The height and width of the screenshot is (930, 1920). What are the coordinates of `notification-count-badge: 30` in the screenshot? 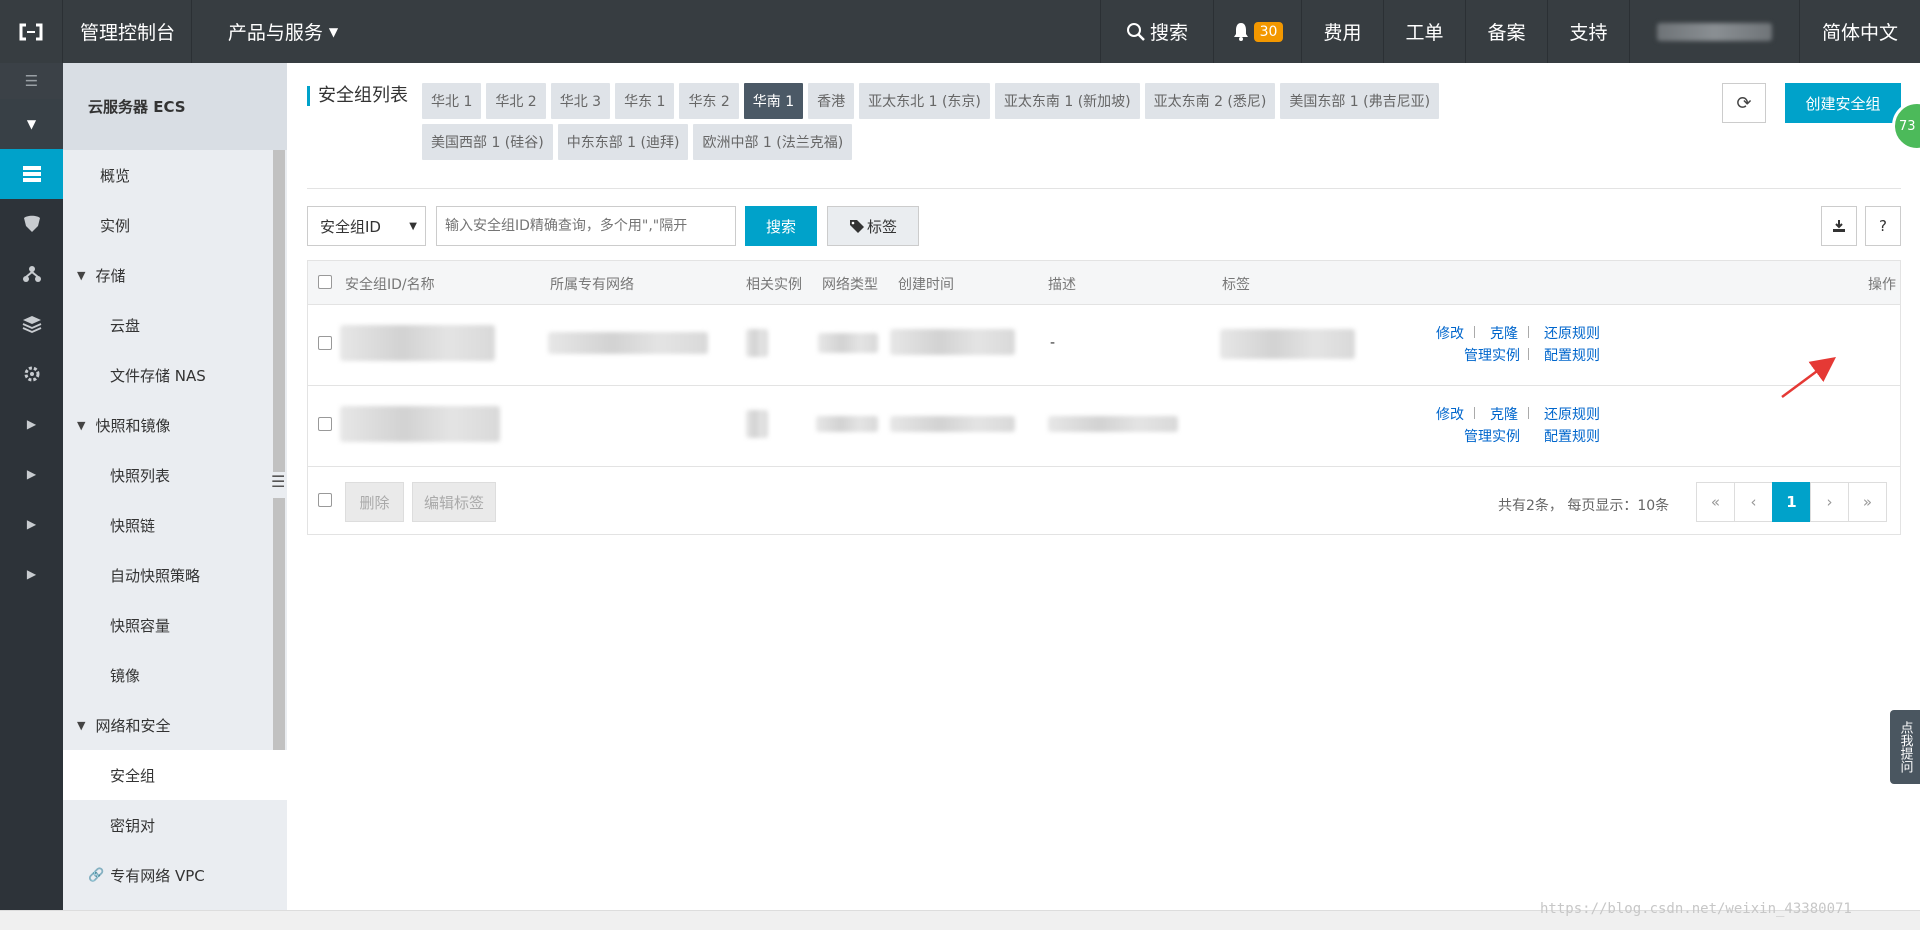 It's located at (1268, 31).